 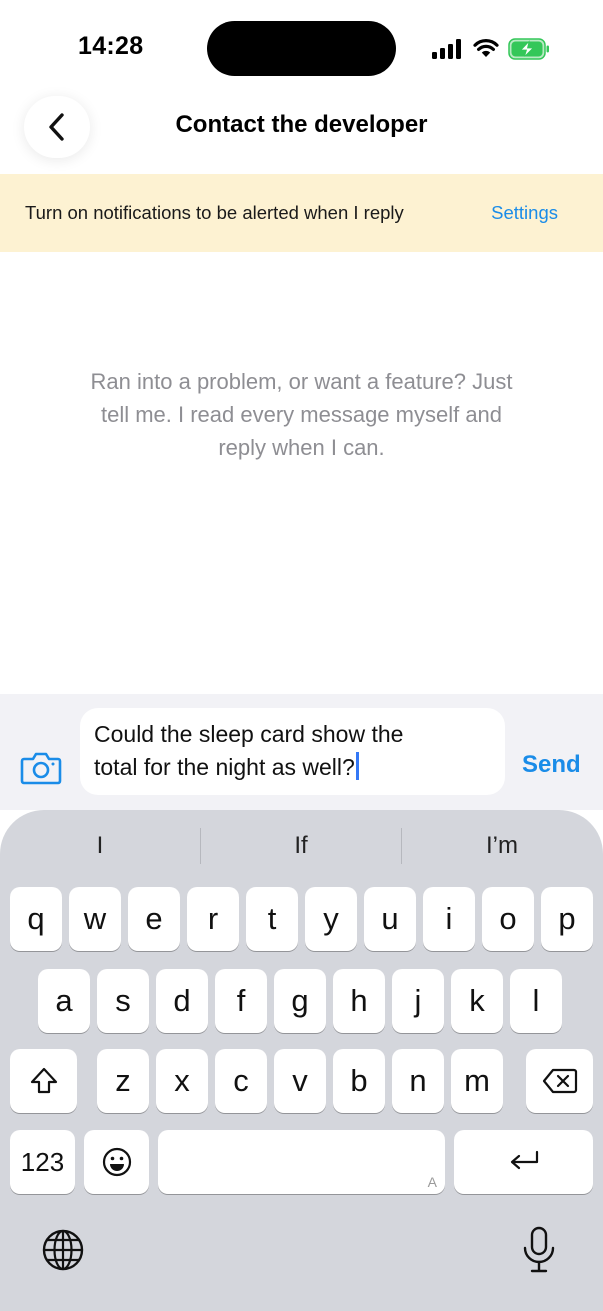 What do you see at coordinates (359, 1081) in the screenshot?
I see `key-b: b` at bounding box center [359, 1081].